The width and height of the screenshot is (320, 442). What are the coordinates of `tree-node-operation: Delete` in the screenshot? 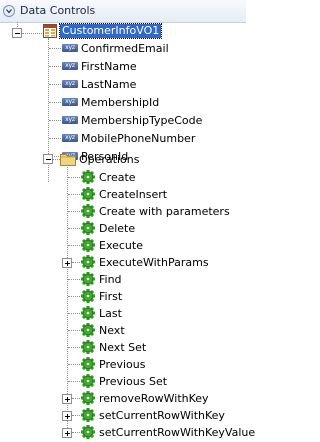 It's located at (161, 229).